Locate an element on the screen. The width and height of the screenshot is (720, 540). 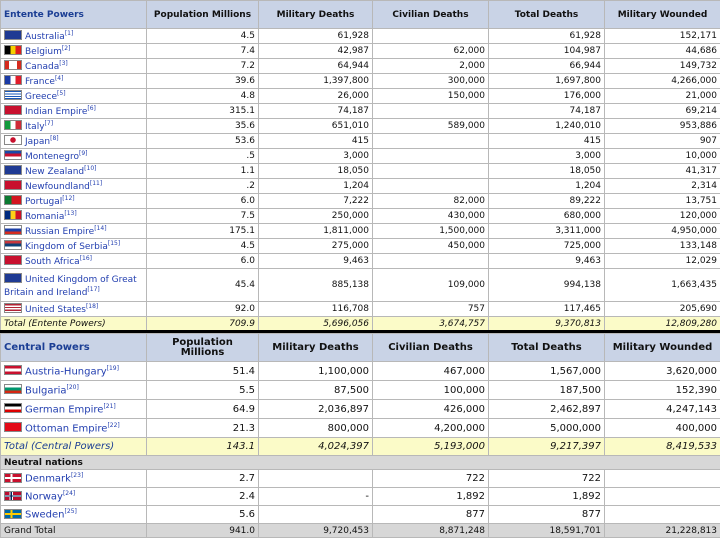
country-link: Russian Empire is located at coordinates (59, 232).